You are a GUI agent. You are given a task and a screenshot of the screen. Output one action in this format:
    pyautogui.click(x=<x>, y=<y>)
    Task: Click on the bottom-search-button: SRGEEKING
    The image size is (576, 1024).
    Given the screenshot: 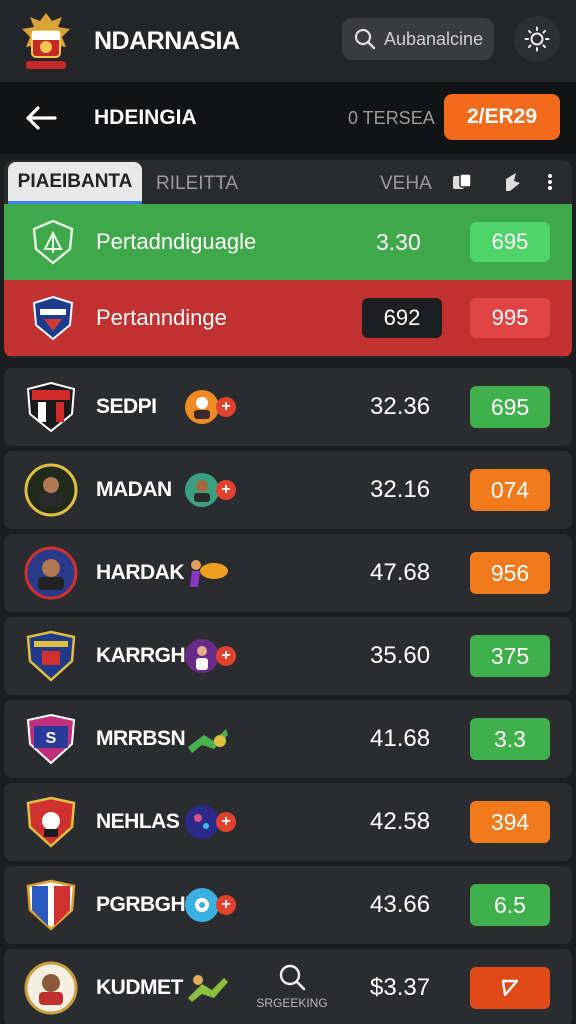 What is the action you would take?
    pyautogui.click(x=292, y=986)
    